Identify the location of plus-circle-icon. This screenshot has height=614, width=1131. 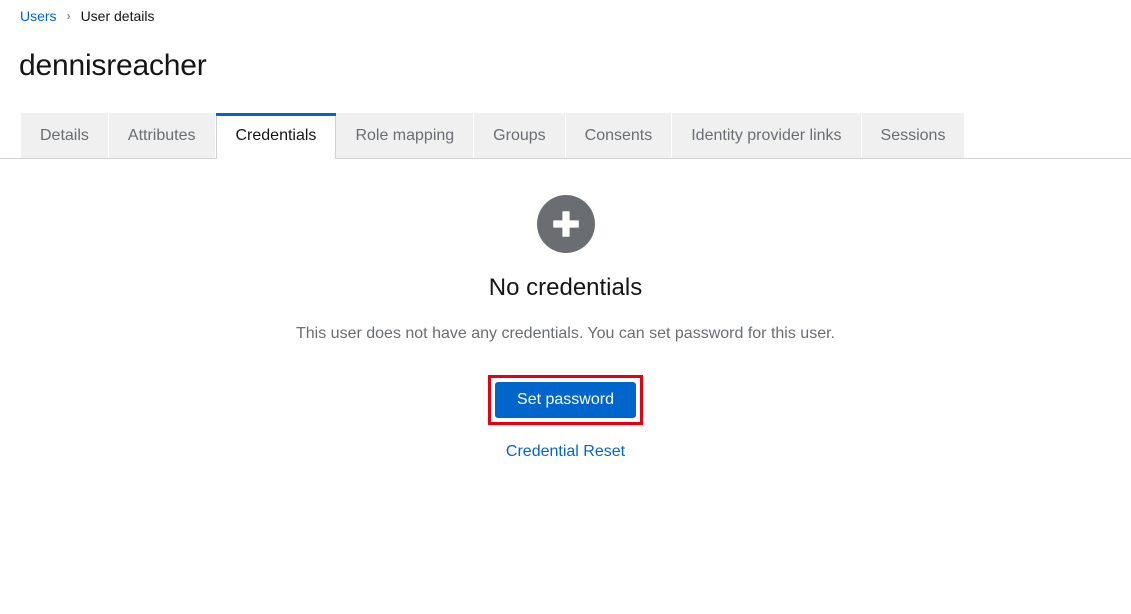
(565, 224).